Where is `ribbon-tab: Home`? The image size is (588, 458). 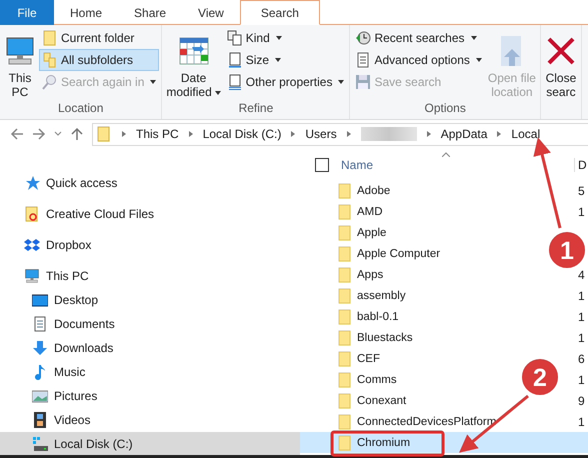
ribbon-tab: Home is located at coordinates (86, 12).